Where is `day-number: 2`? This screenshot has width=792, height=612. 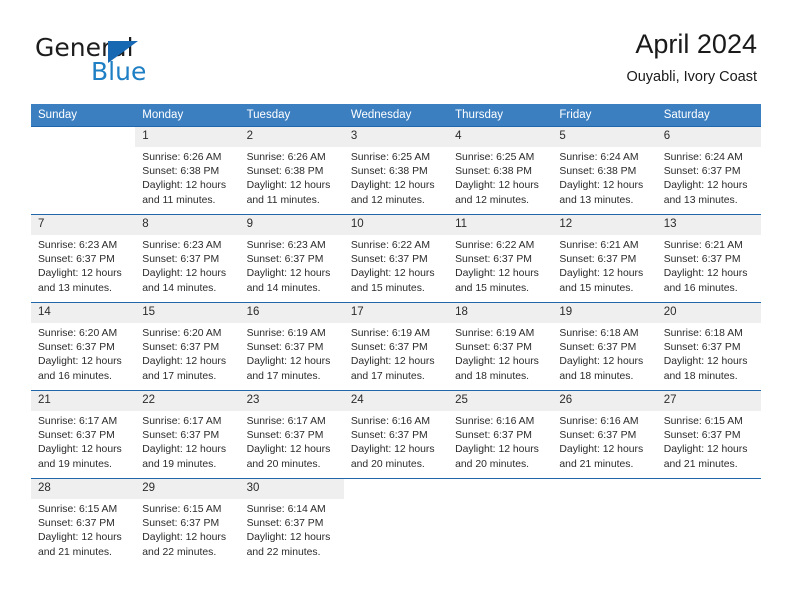 day-number: 2 is located at coordinates (291, 137).